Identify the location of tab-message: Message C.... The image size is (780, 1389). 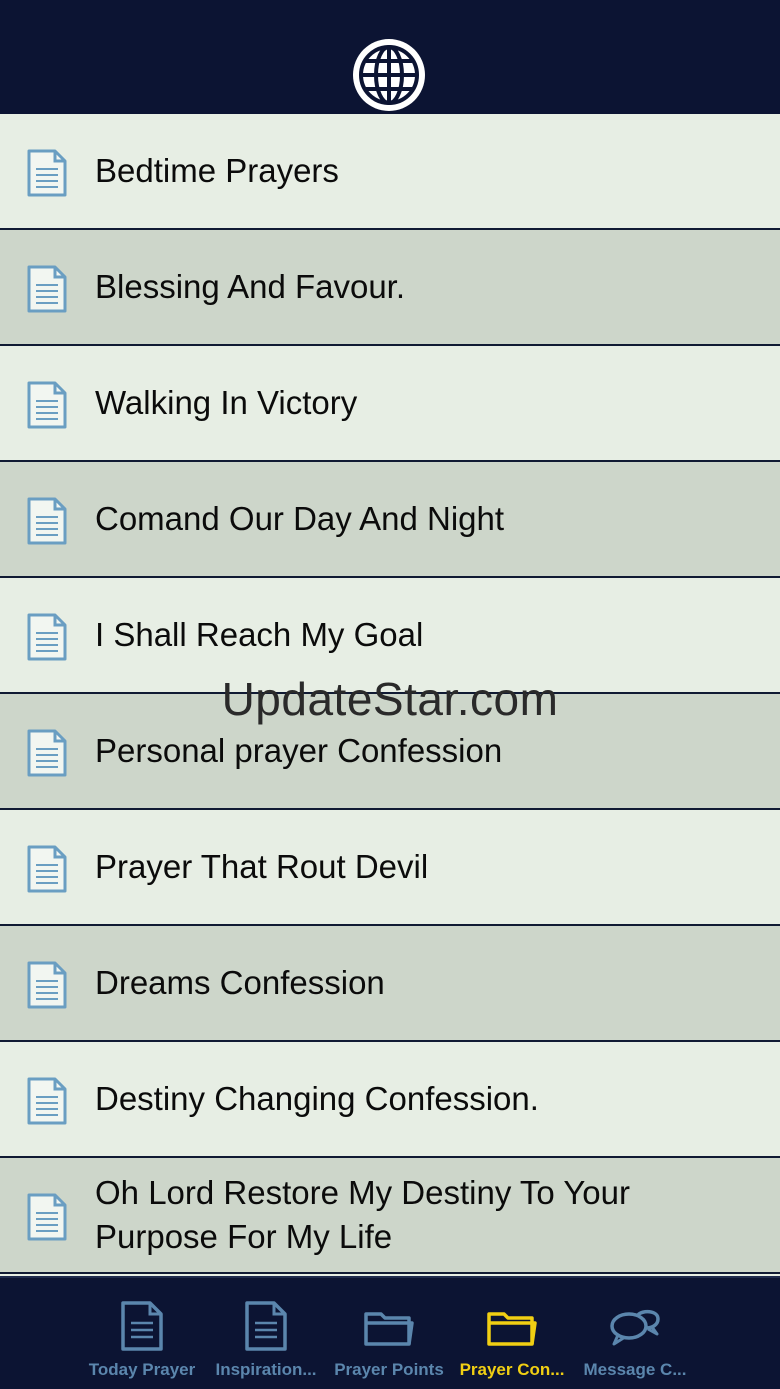
(635, 1333).